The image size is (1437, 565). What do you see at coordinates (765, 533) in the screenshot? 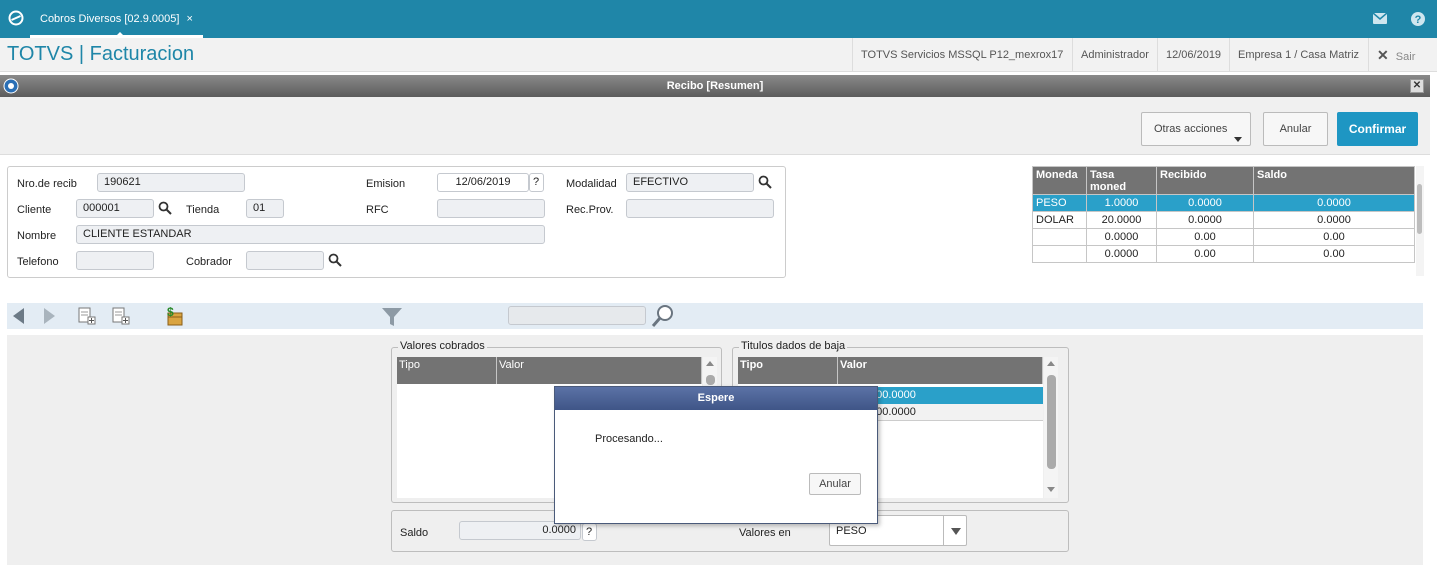
I see `valores-en-label: Valores en` at bounding box center [765, 533].